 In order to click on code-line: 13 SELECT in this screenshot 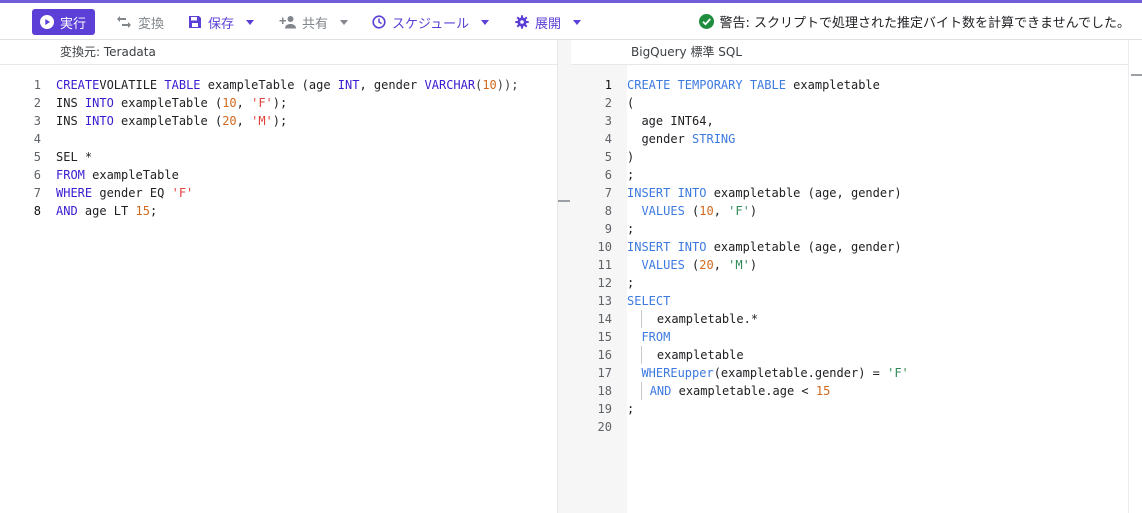, I will do `click(849, 301)`.